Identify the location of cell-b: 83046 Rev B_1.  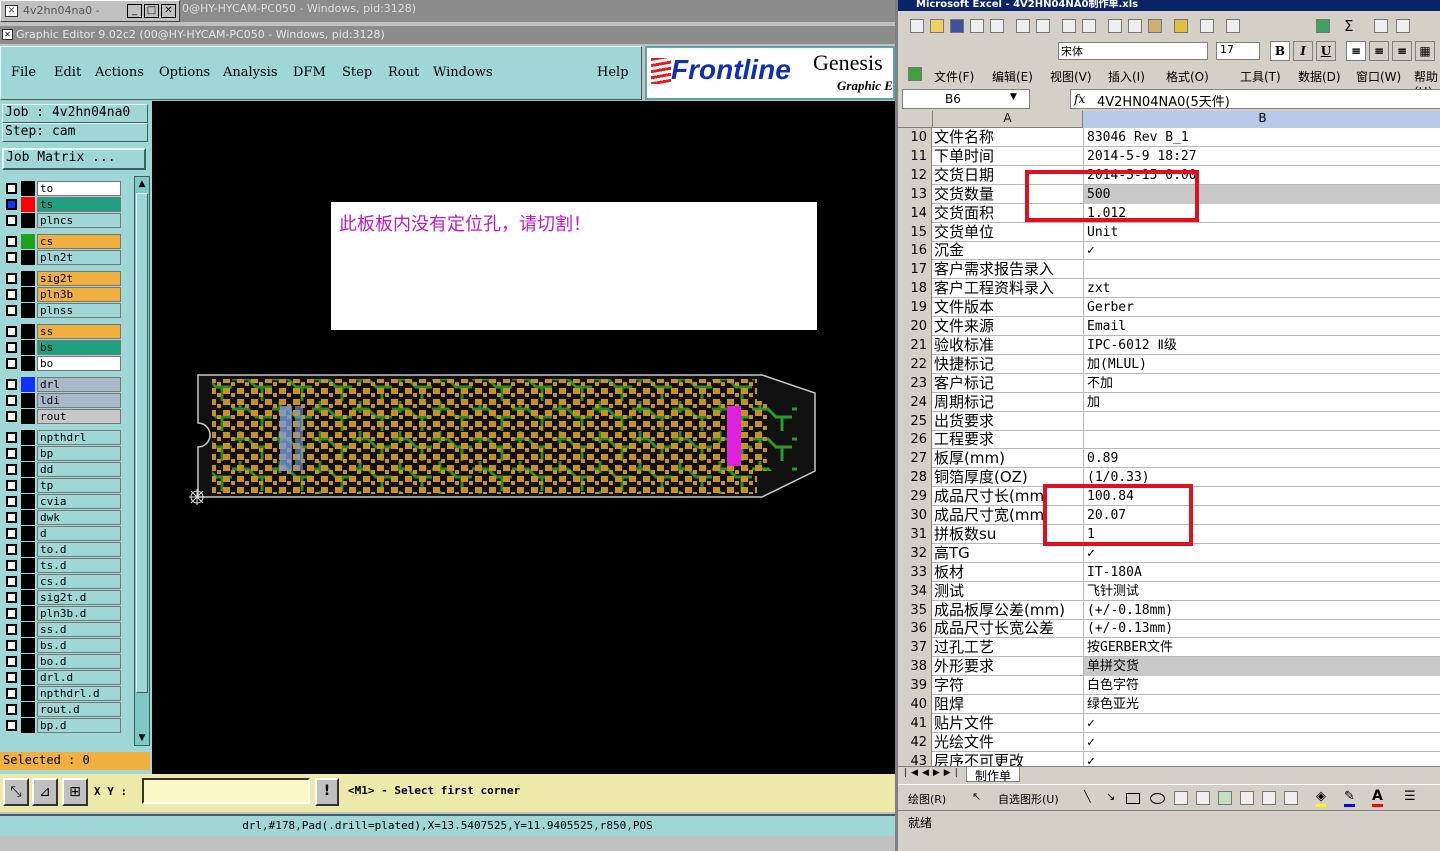
(1261, 137).